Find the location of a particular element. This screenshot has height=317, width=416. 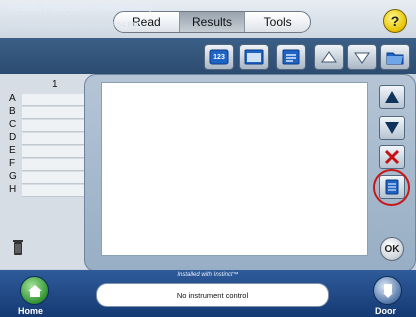

instrument-status: No instrument control is located at coordinates (212, 295).